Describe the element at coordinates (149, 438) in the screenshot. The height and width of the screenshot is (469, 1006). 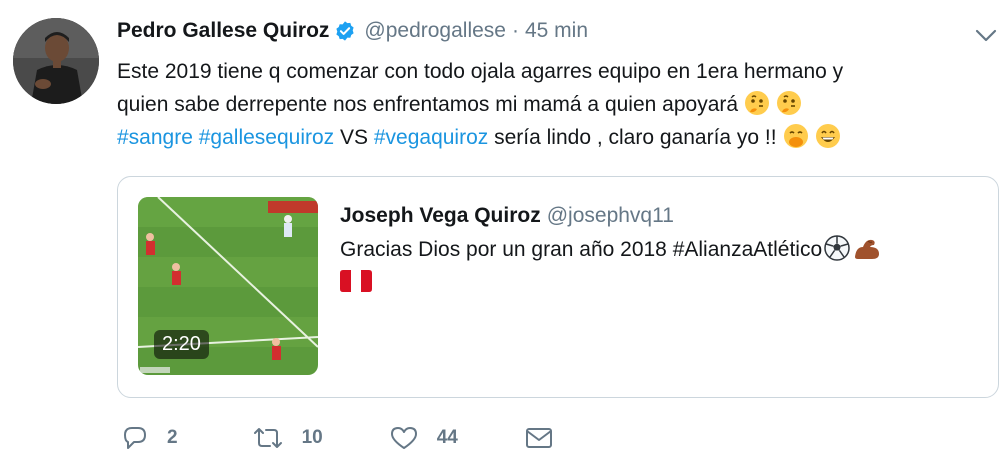
I see `reply-button: 2` at that location.